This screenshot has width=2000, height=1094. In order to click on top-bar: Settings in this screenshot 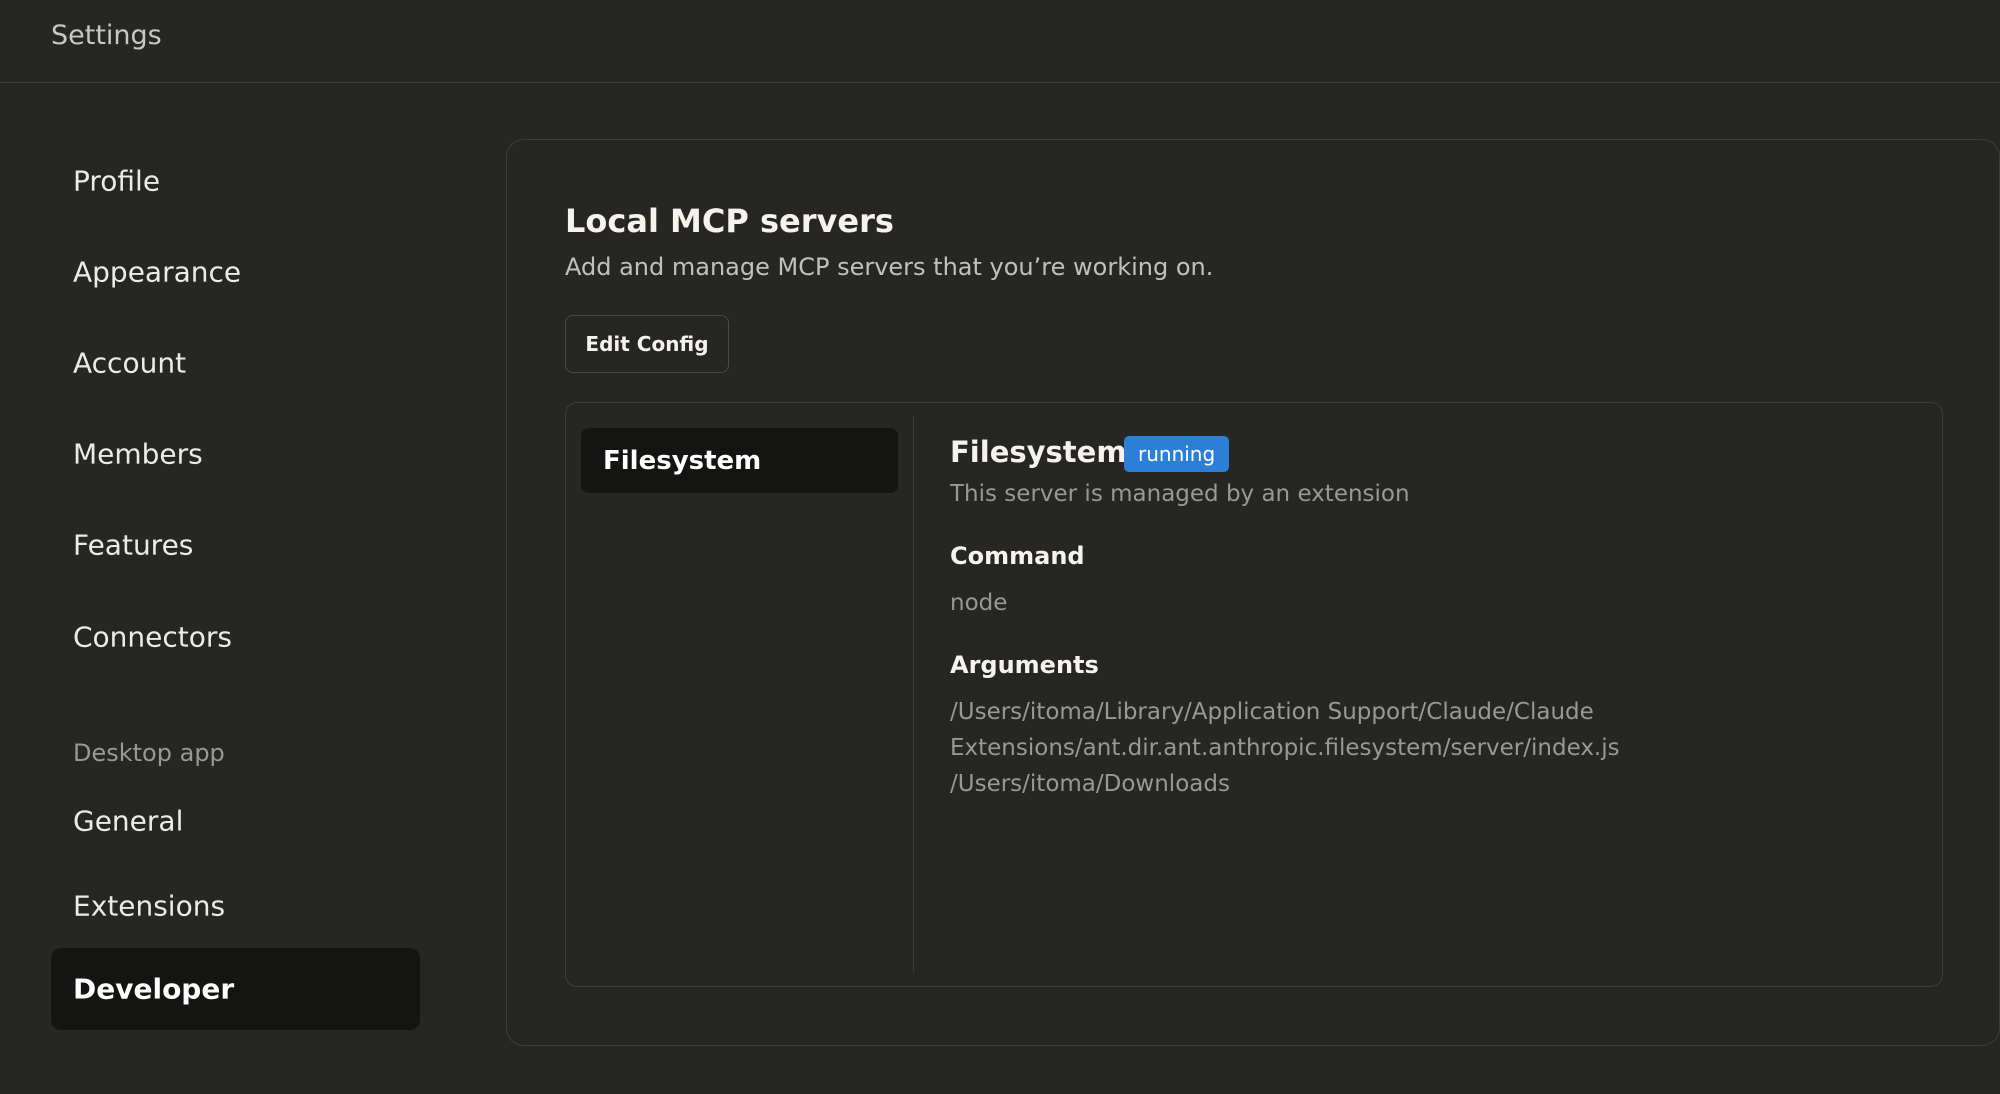, I will do `click(1000, 41)`.